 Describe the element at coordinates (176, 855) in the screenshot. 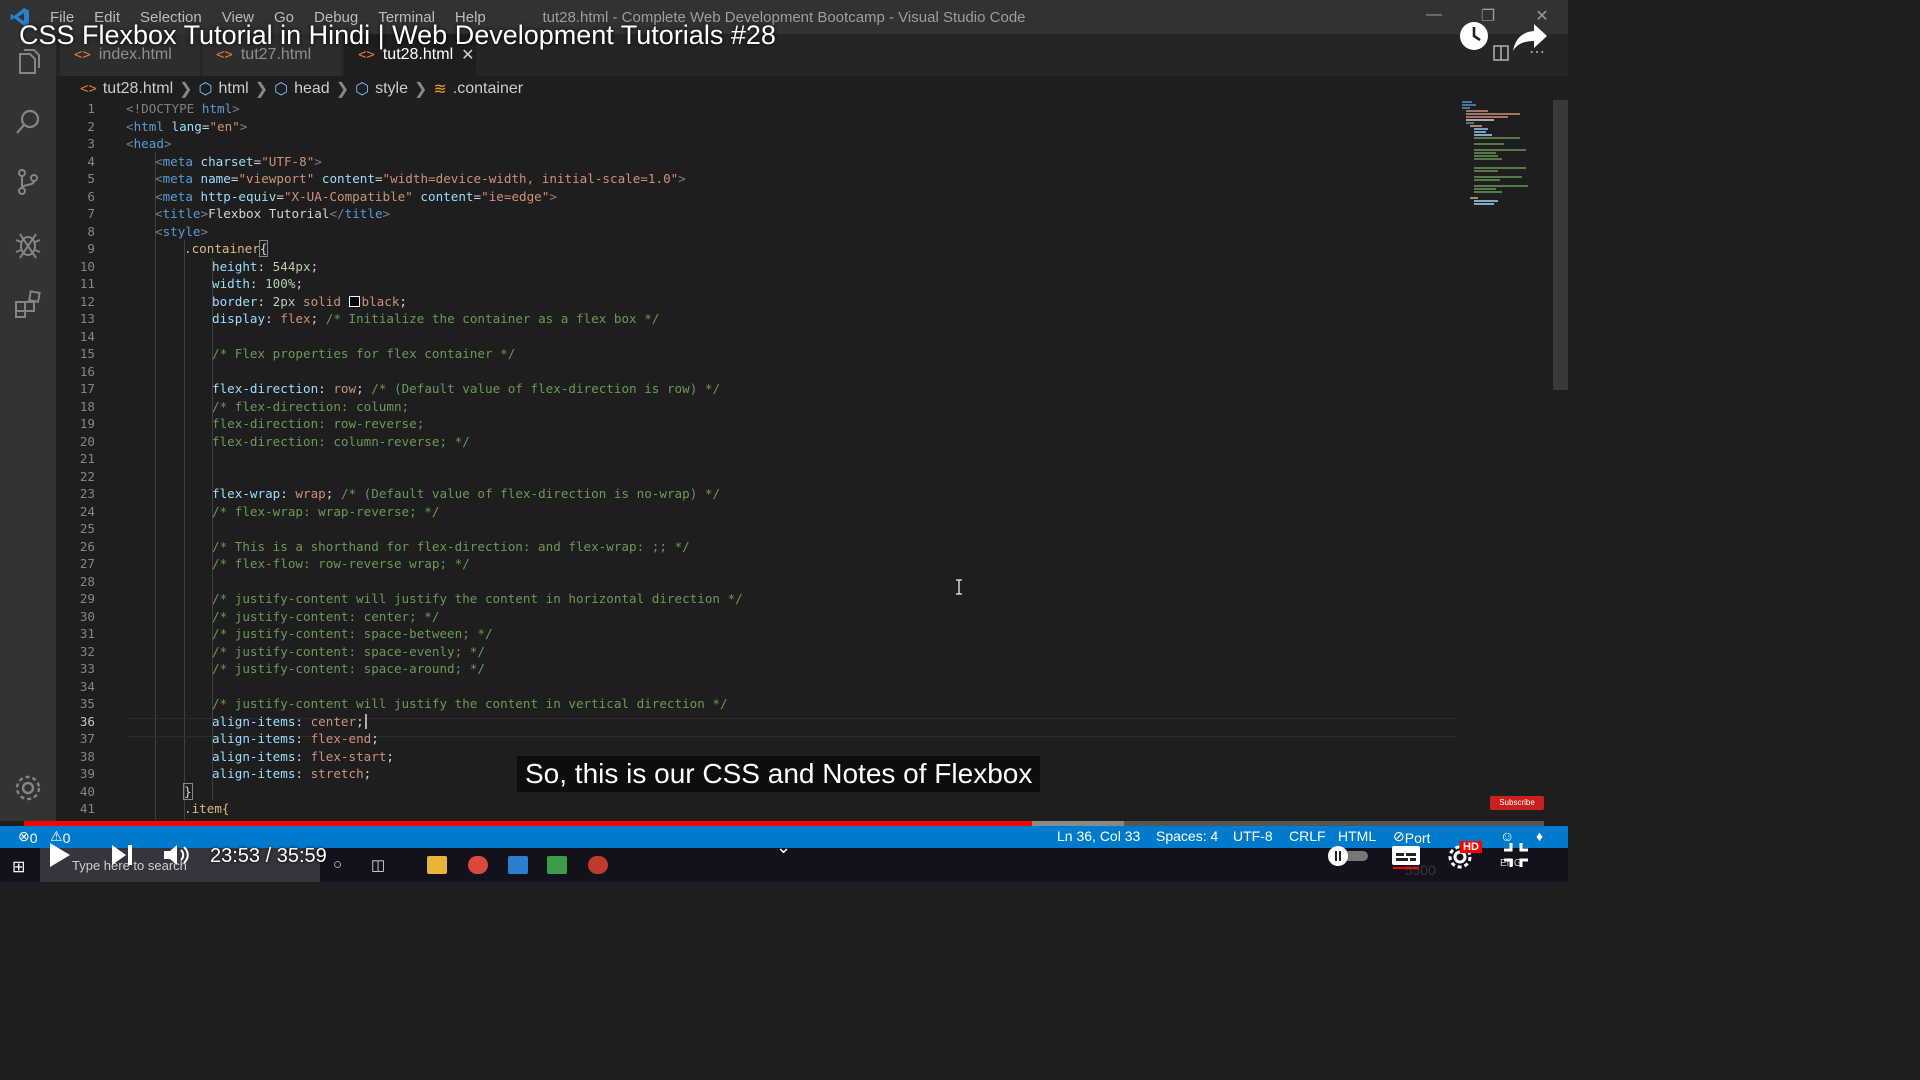

I see `volume-icon` at that location.